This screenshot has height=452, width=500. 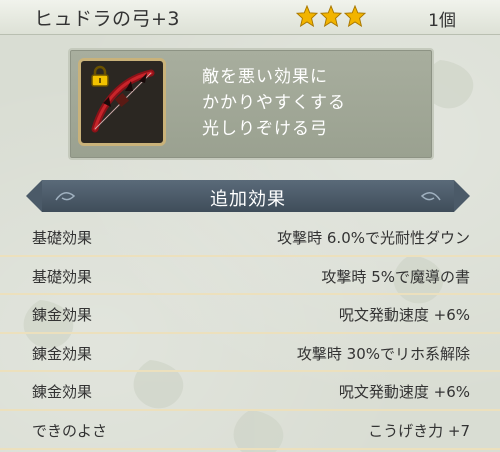 What do you see at coordinates (265, 77) in the screenshot?
I see `description-line: 敵を悪い効果に` at bounding box center [265, 77].